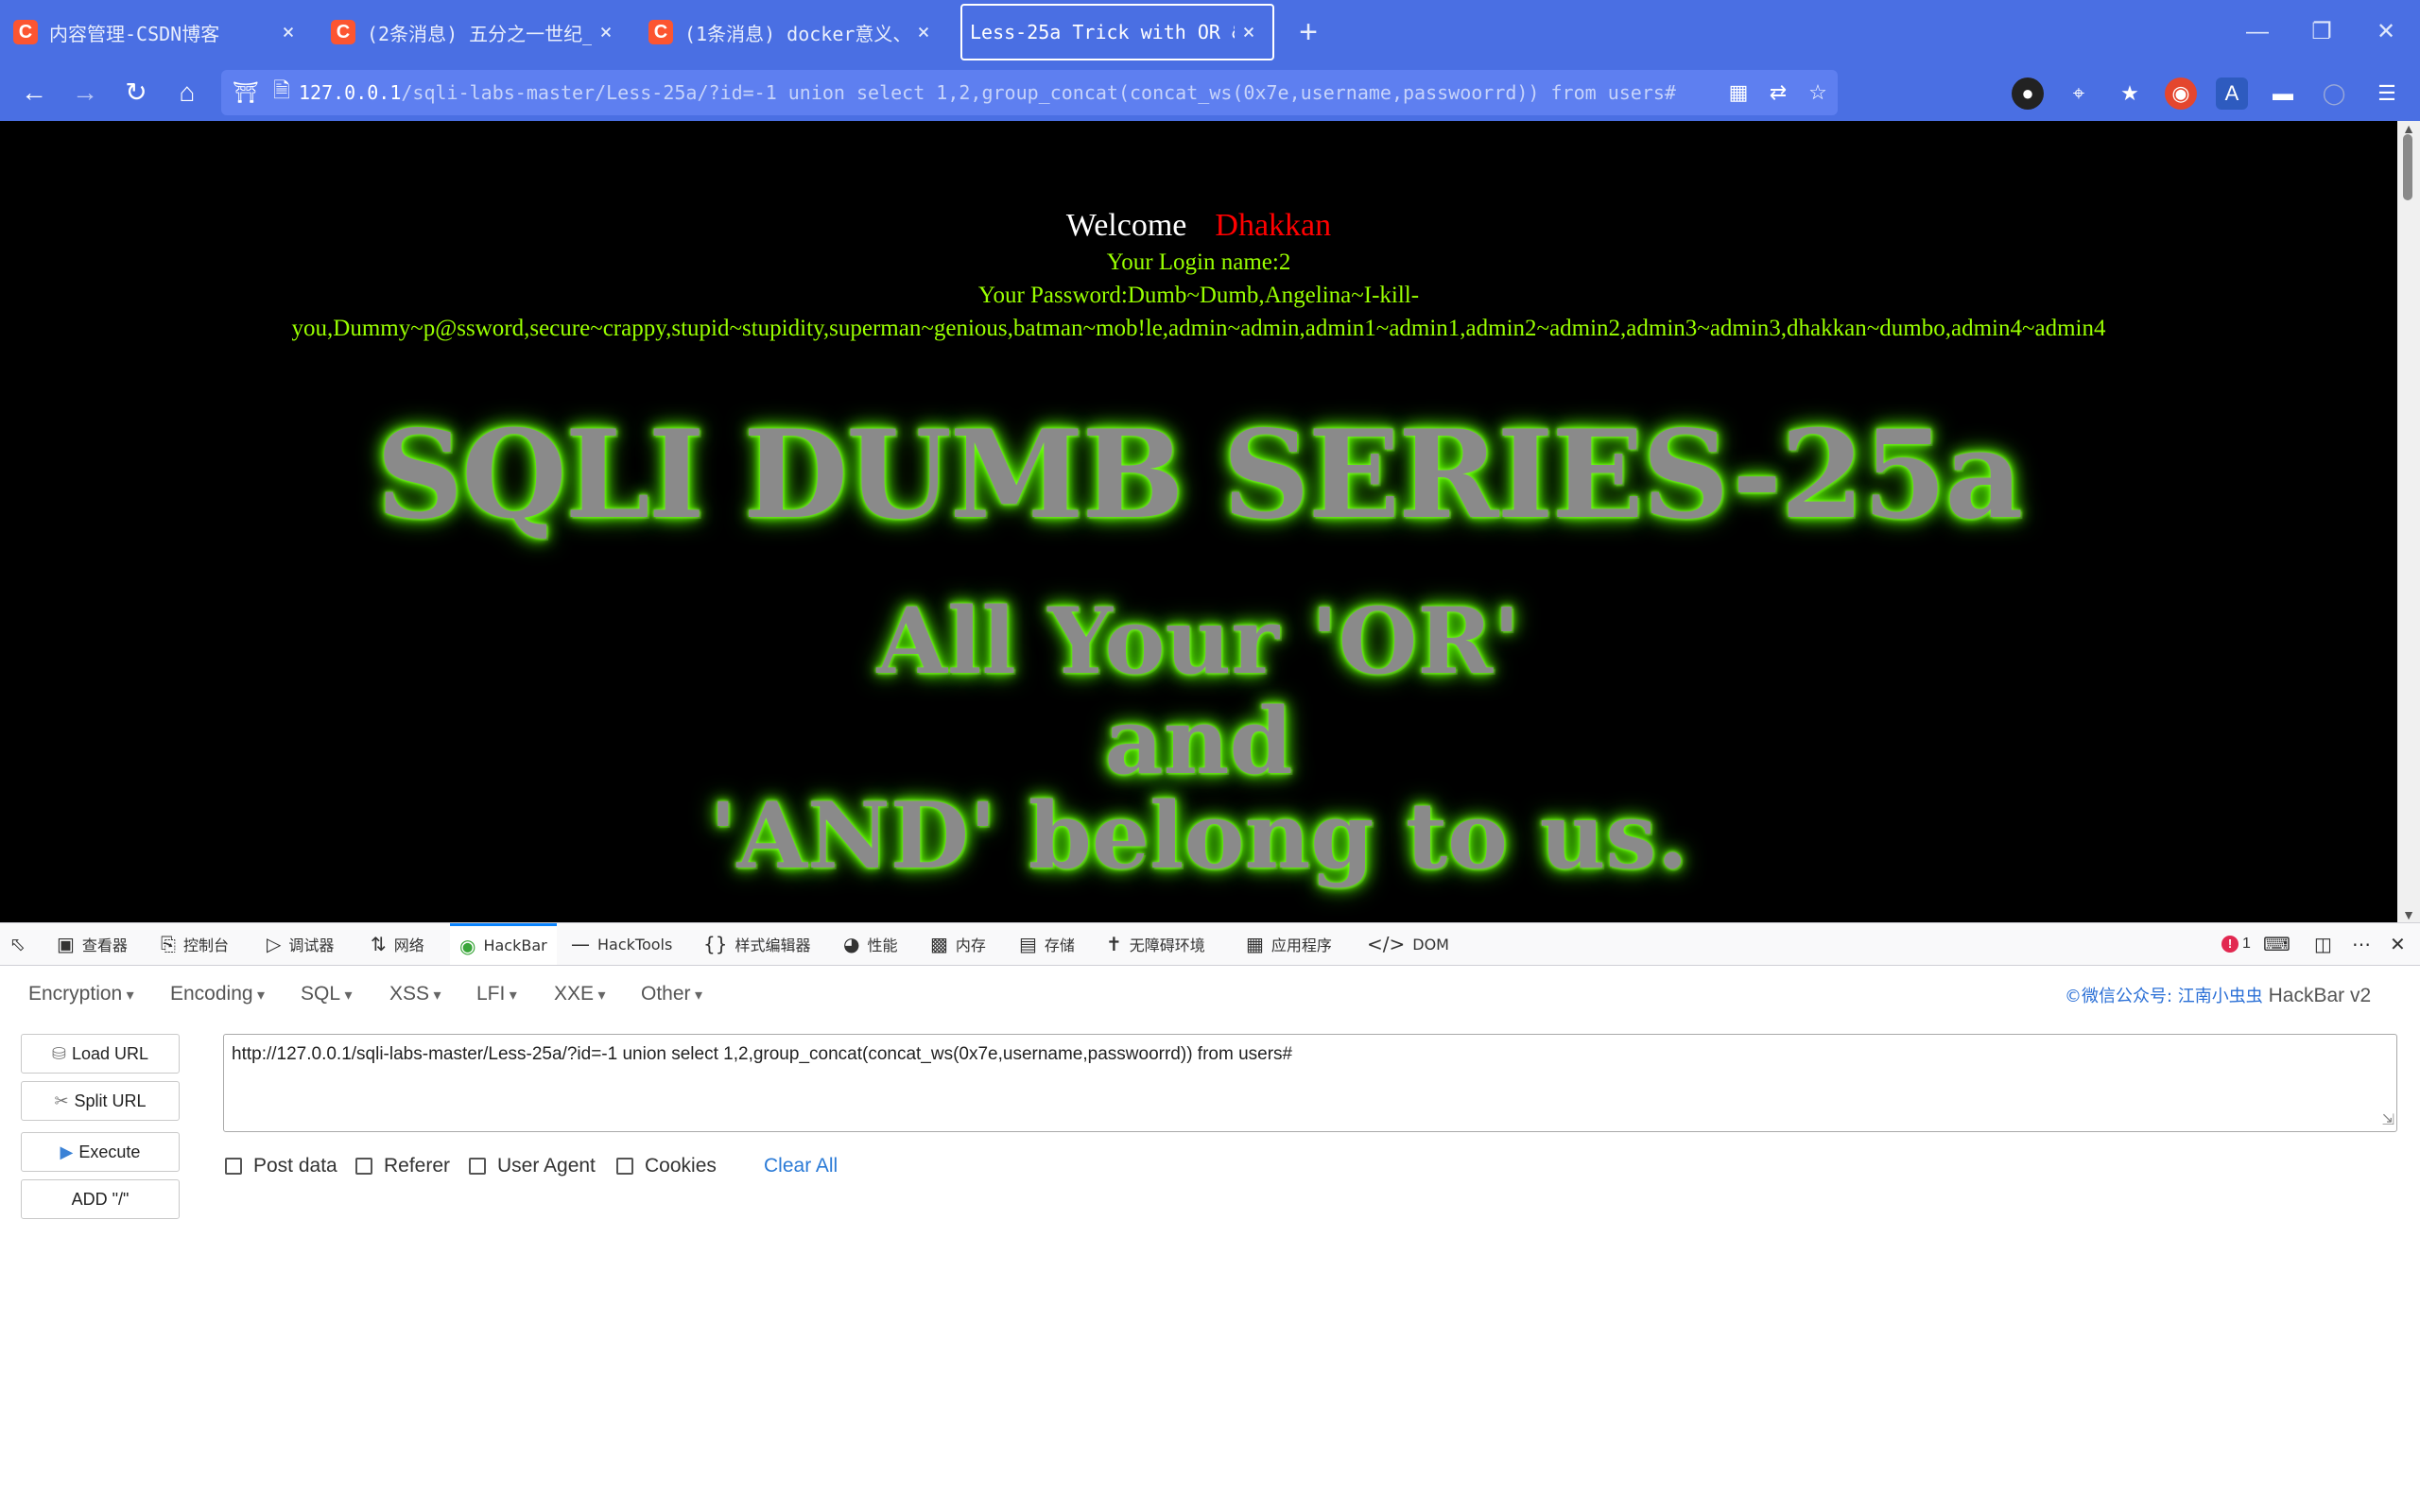 Image resolution: width=2420 pixels, height=1512 pixels. Describe the element at coordinates (671, 994) in the screenshot. I see `menu-other: Other` at that location.